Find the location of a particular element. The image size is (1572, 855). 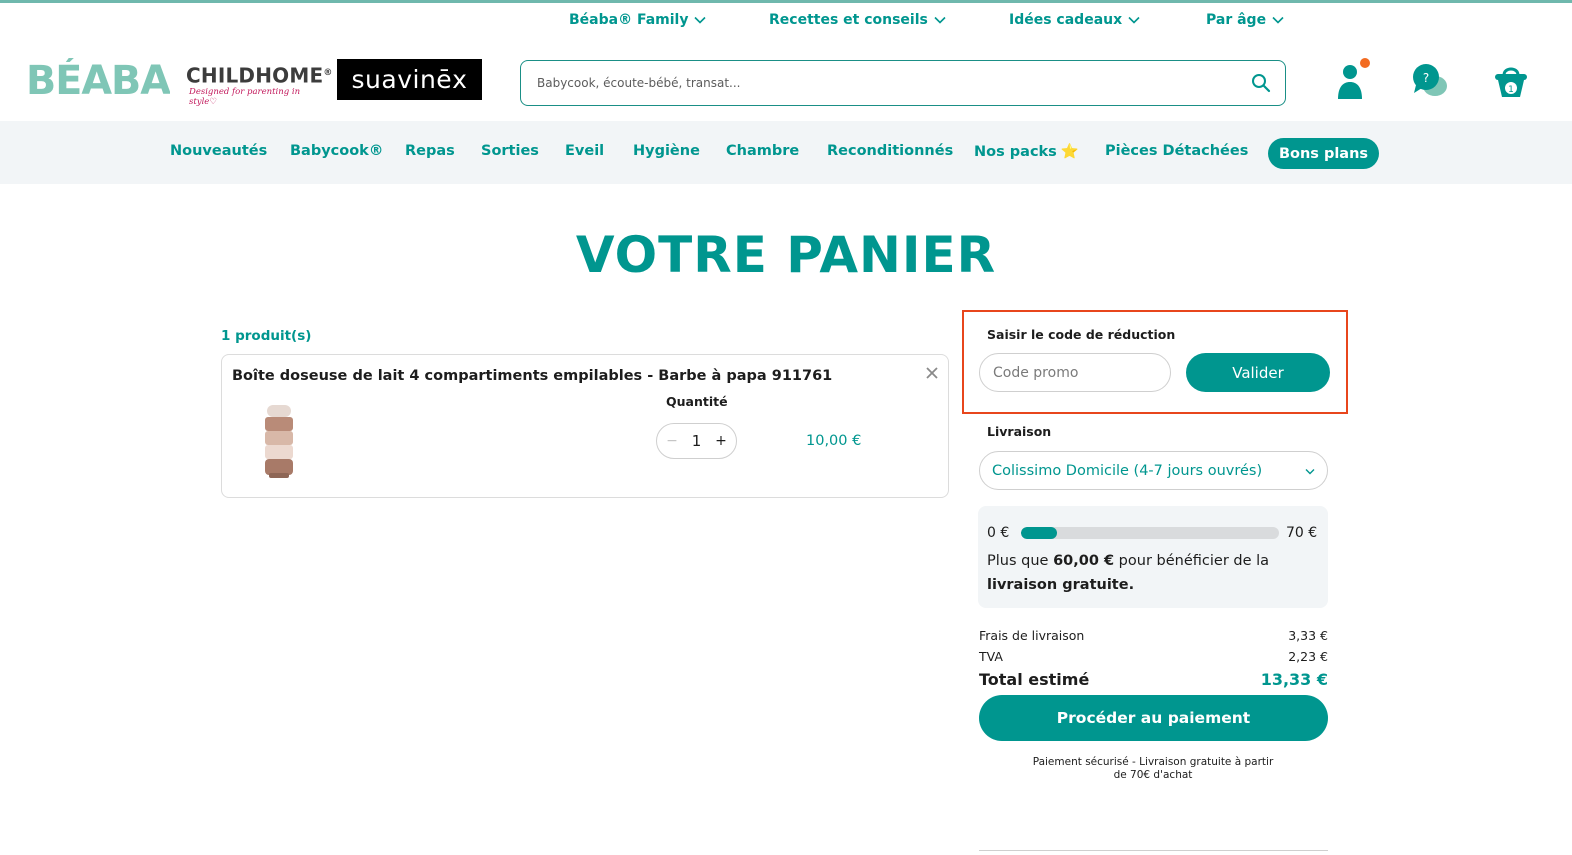

search-bar is located at coordinates (903, 83).